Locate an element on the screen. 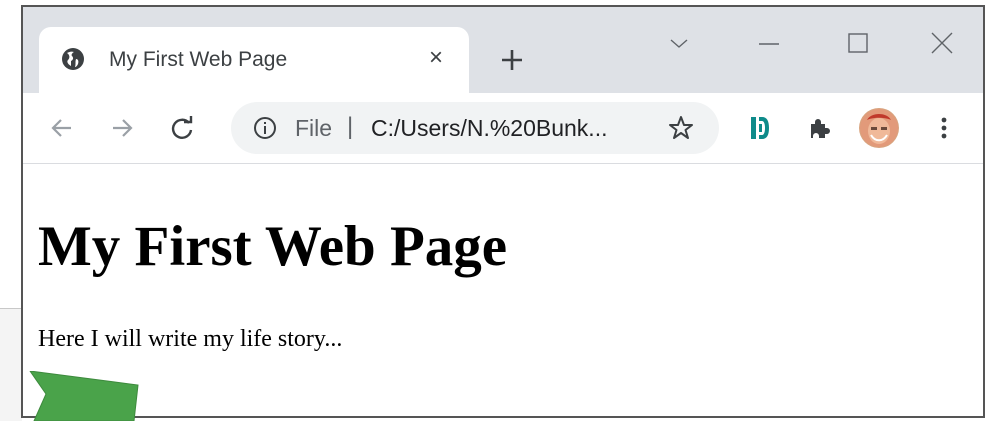 This screenshot has height=421, width=988. url-scheme-label: File is located at coordinates (314, 128).